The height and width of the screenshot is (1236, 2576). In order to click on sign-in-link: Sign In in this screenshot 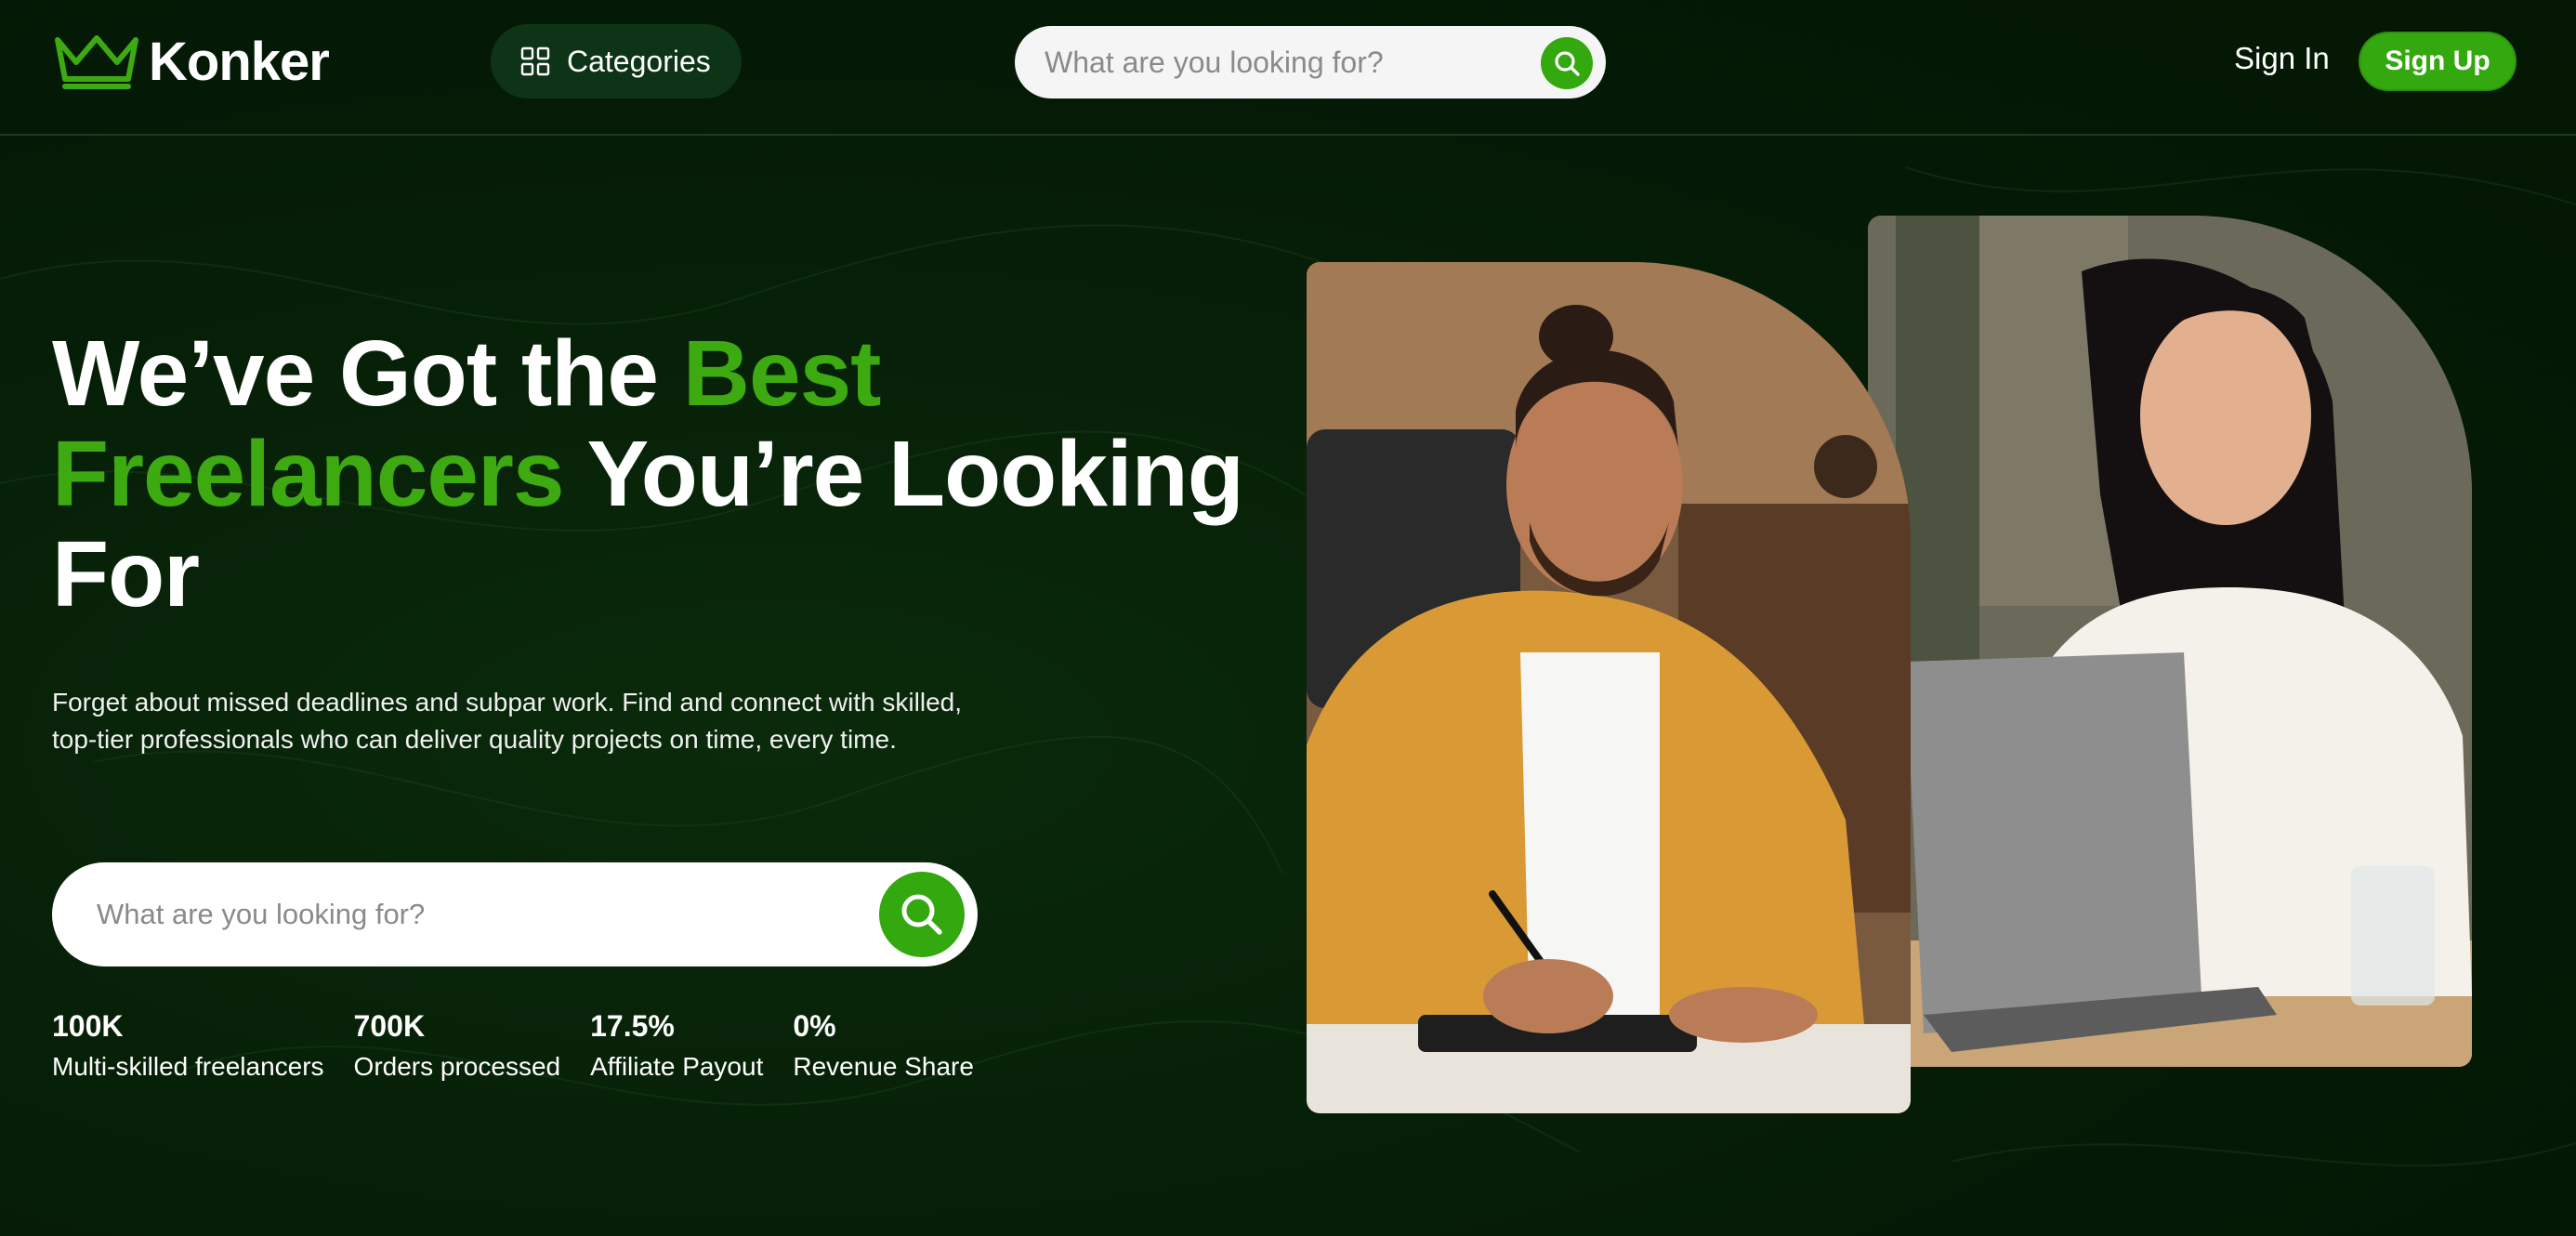, I will do `click(2282, 58)`.